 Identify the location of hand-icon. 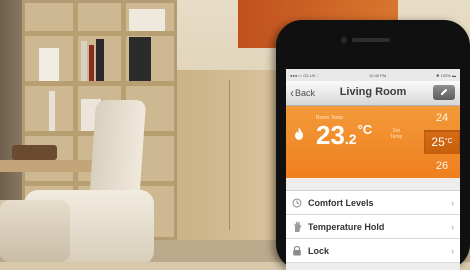
(297, 227).